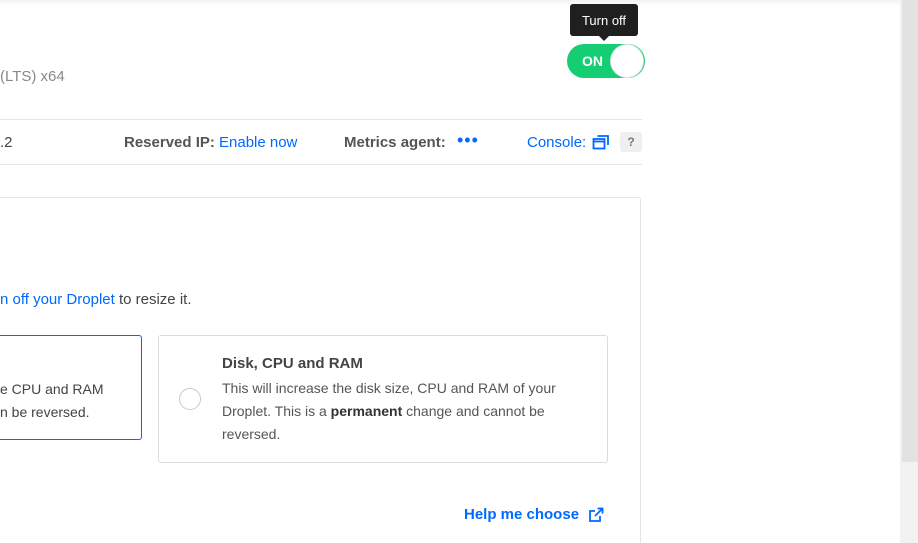 This screenshot has width=918, height=543. What do you see at coordinates (521, 514) in the screenshot?
I see `help-me-choose-link: Help me choose` at bounding box center [521, 514].